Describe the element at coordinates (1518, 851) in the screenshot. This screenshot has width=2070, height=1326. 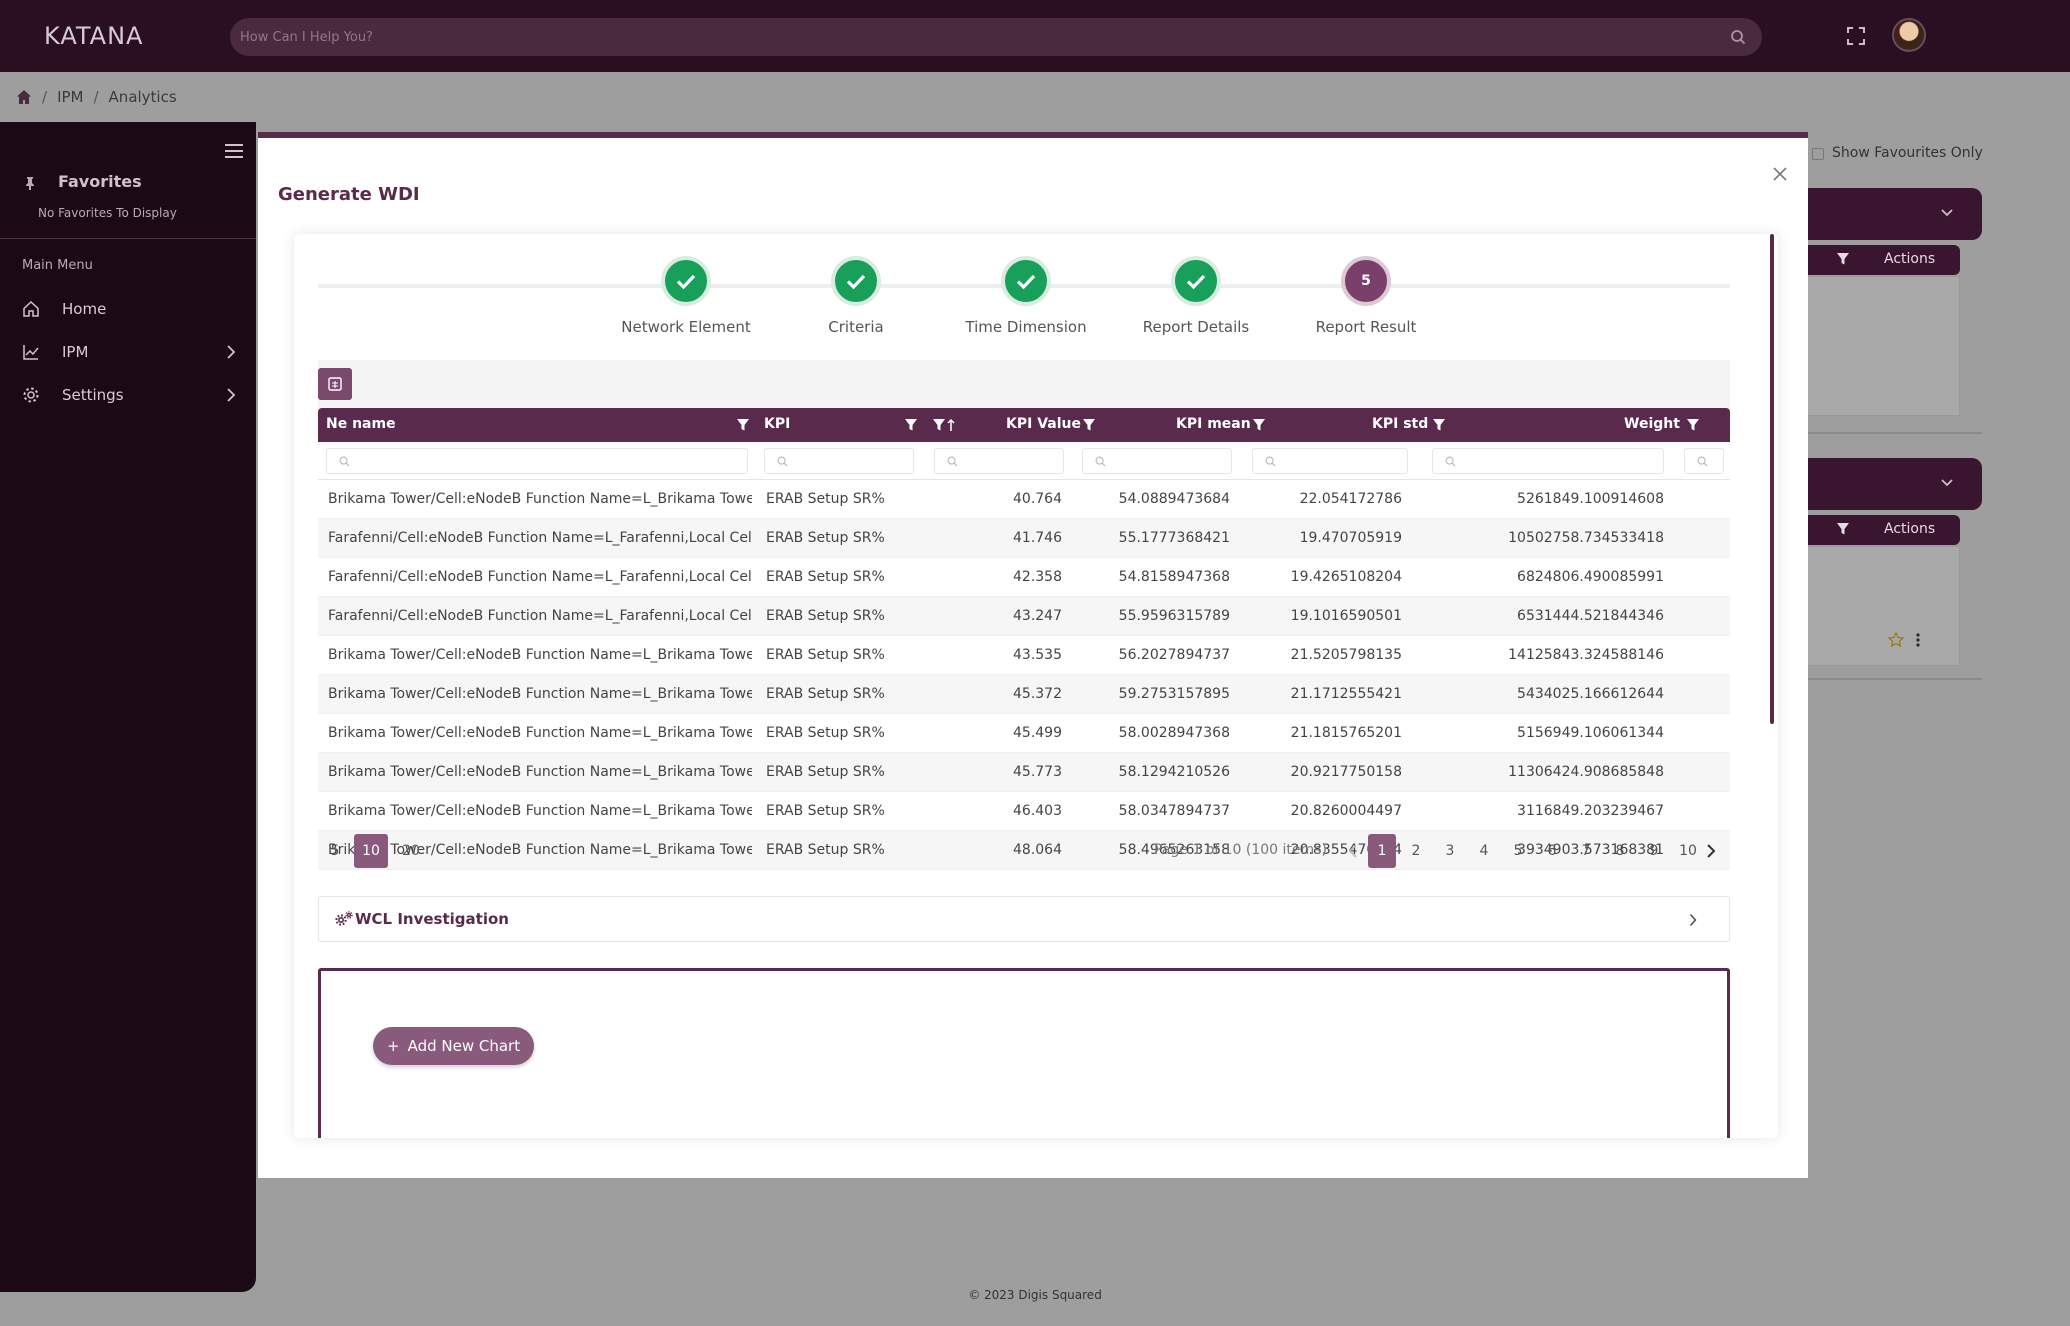
I see `page-number-5: 5` at that location.